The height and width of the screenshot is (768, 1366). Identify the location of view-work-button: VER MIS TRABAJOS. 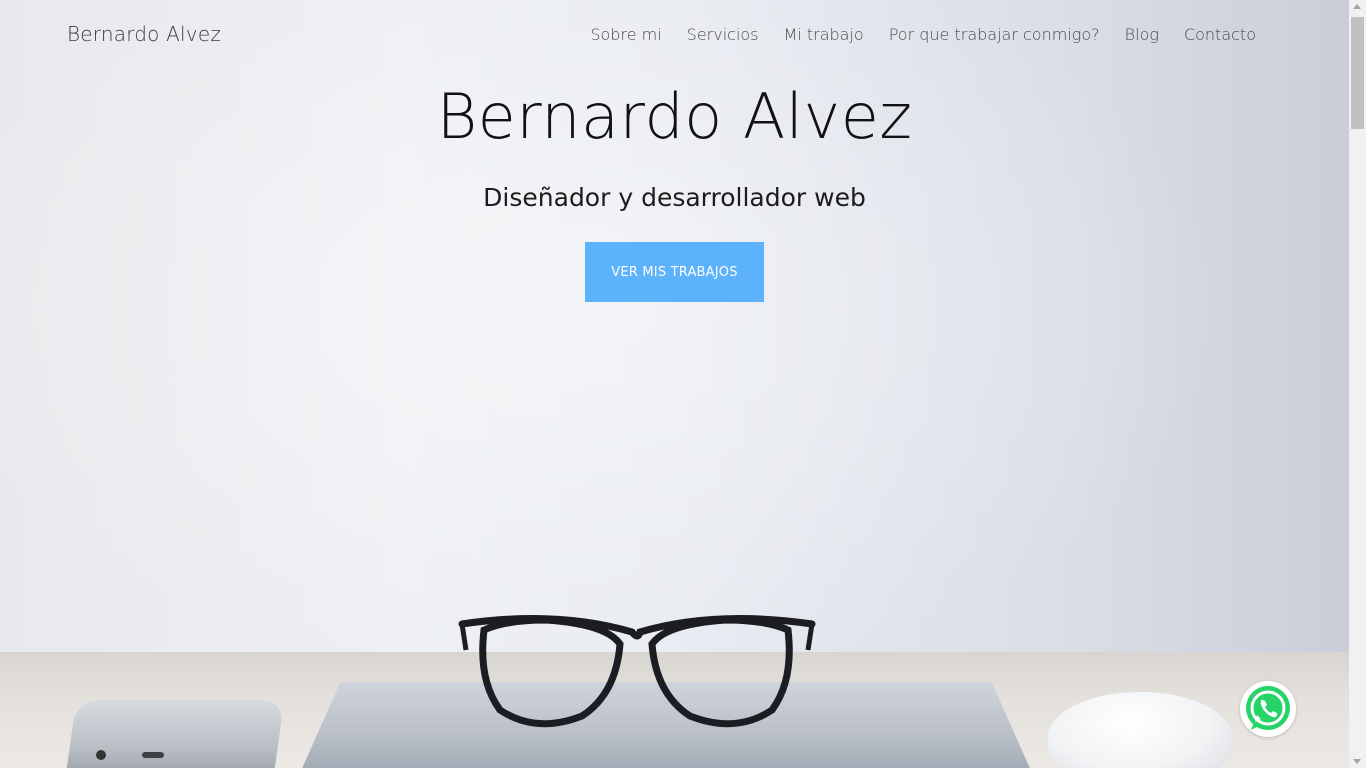
(674, 272).